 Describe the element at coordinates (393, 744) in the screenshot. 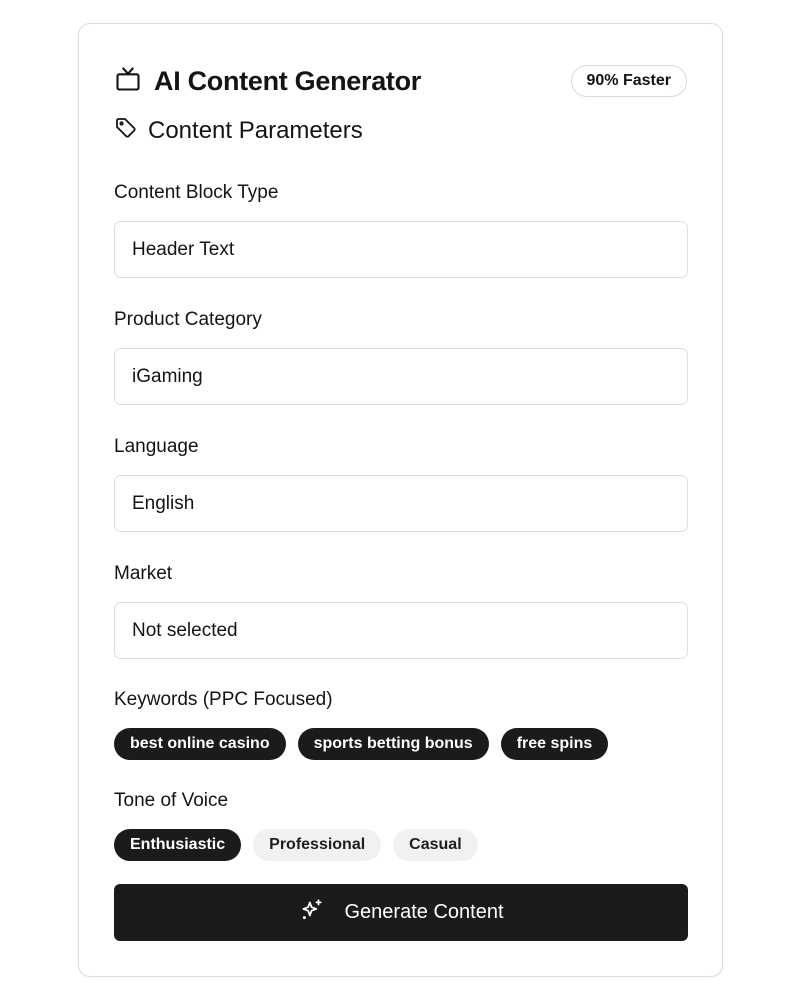

I see `keyword-chip: sports betting bonus` at that location.